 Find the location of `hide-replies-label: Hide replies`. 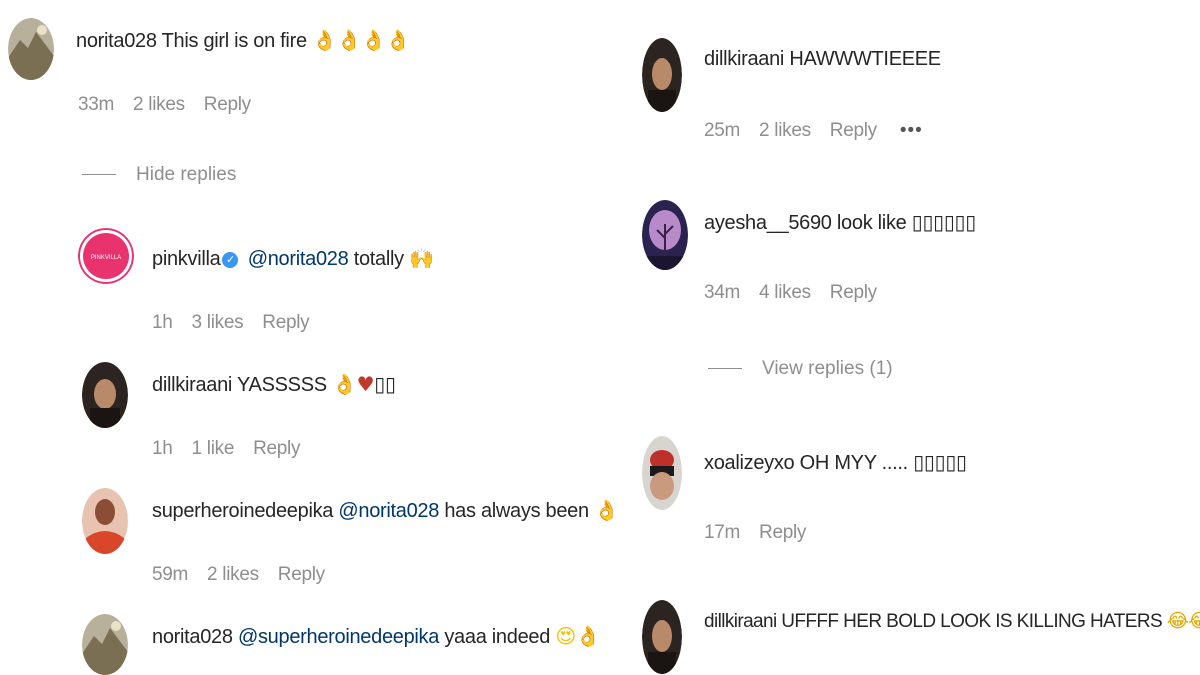

hide-replies-label: Hide replies is located at coordinates (186, 174).